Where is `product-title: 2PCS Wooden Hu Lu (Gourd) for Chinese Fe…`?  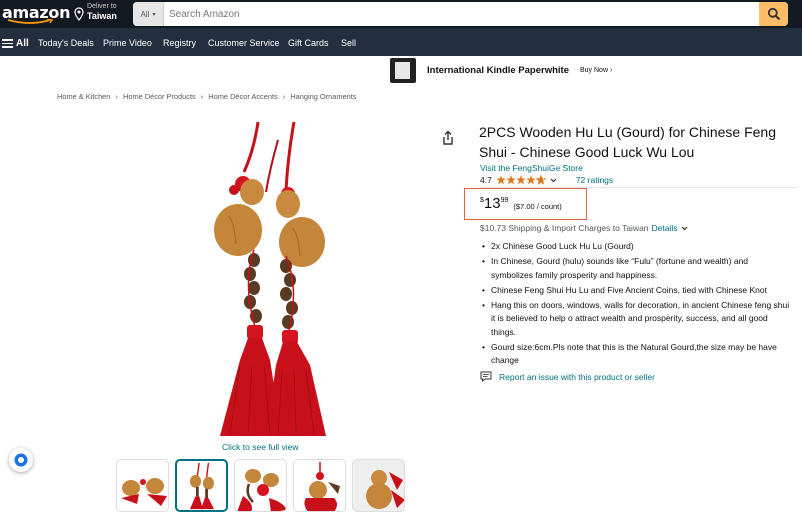 product-title: 2PCS Wooden Hu Lu (Gourd) for Chinese Fe… is located at coordinates (628, 142).